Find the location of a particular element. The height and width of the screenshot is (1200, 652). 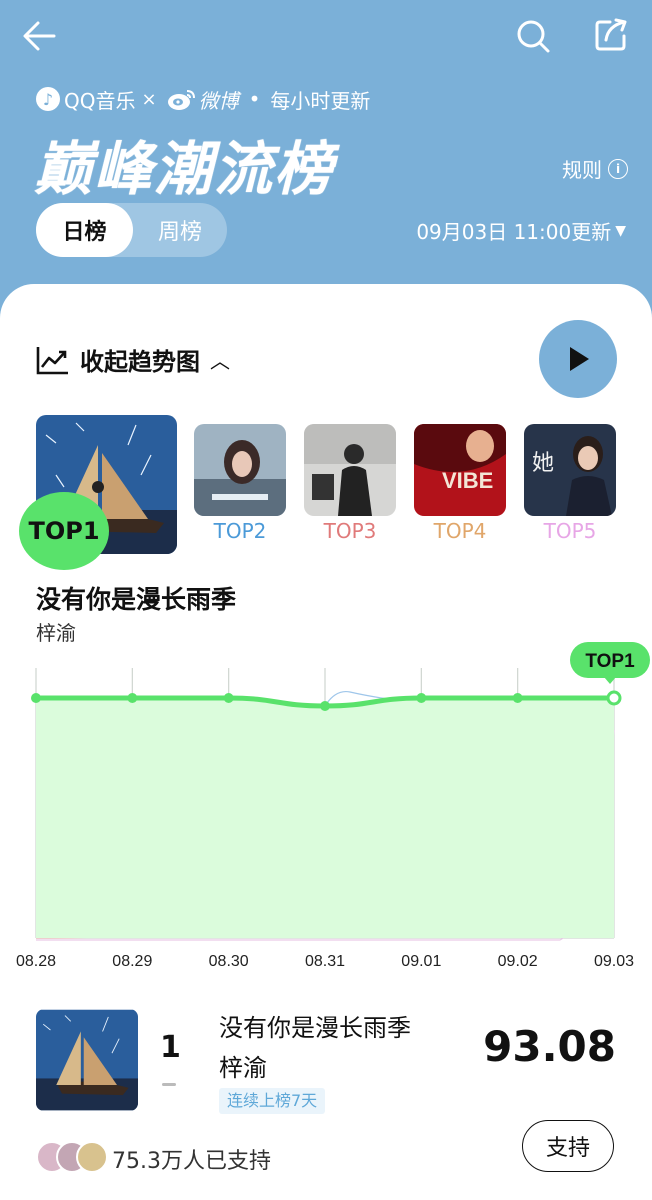

brand-update-label: 每小时更新 is located at coordinates (320, 100).